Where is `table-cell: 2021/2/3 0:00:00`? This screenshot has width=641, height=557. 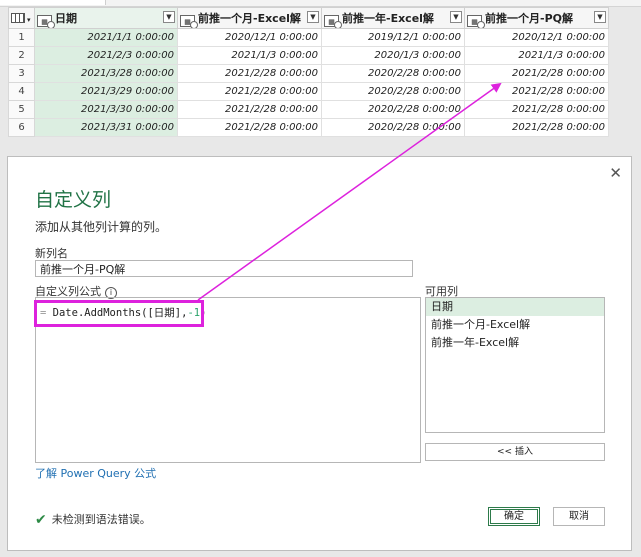 table-cell: 2021/2/3 0:00:00 is located at coordinates (106, 55).